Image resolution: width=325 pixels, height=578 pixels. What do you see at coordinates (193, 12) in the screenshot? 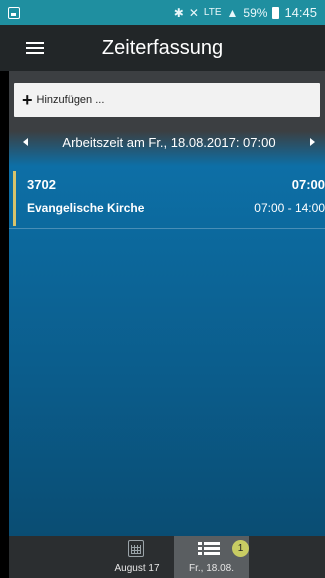
I see `mute-icon: ✕` at bounding box center [193, 12].